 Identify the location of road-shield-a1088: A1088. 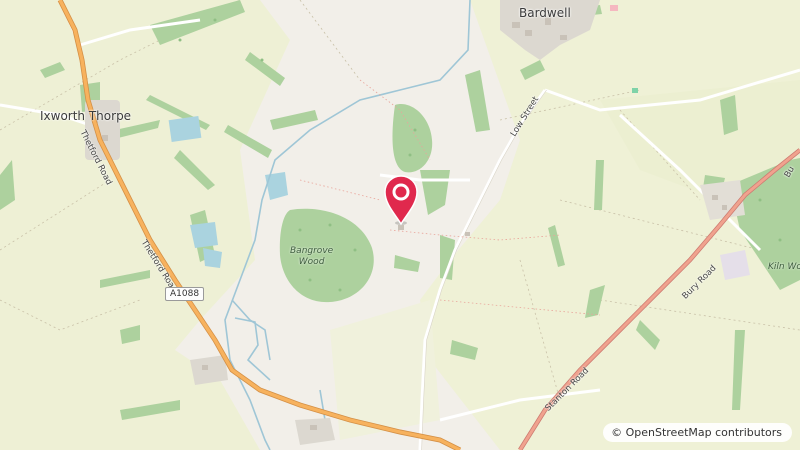
(185, 294).